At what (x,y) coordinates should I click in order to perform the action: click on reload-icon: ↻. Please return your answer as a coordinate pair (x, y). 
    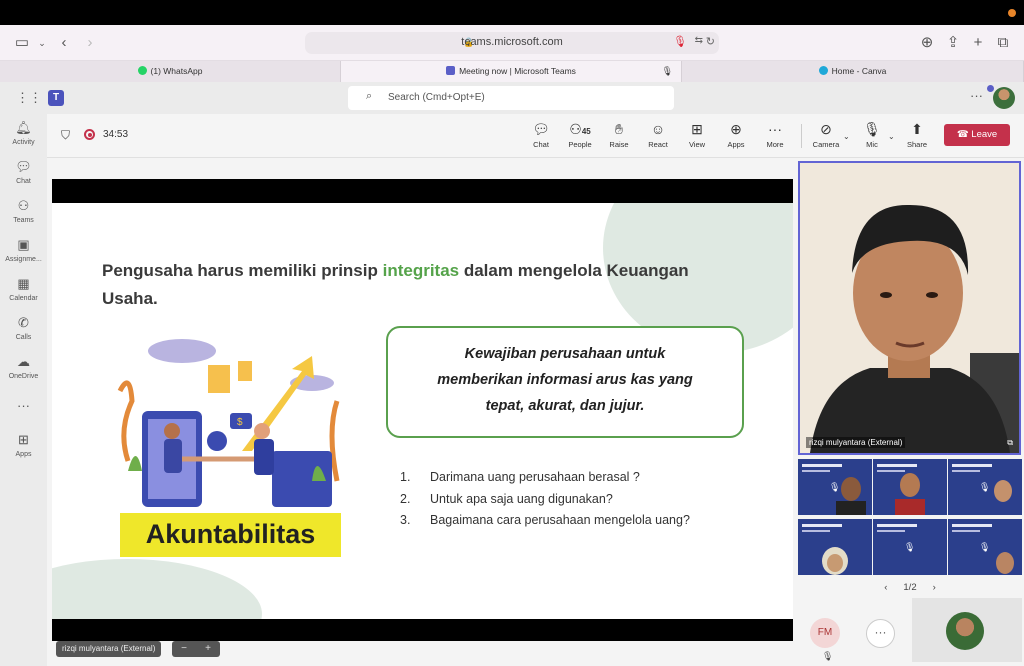
    Looking at the image, I should click on (710, 41).